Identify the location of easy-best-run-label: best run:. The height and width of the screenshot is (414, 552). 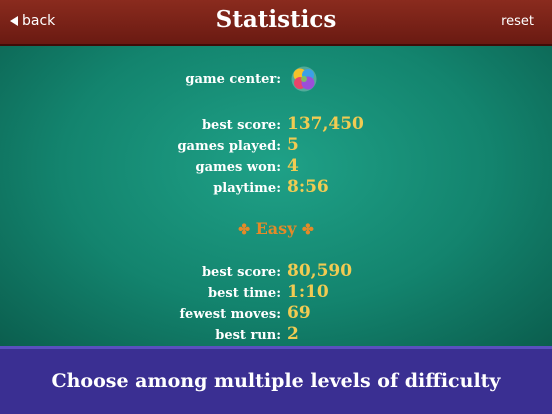
(248, 335).